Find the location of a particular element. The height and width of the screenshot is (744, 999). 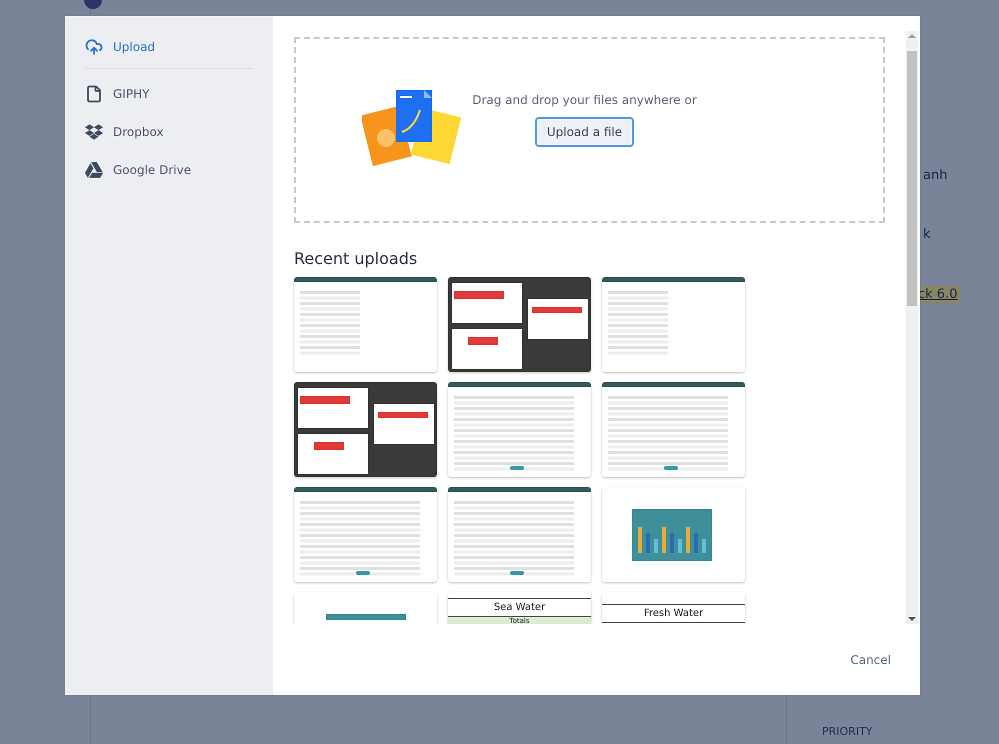

section-heading: Recent uploads is located at coordinates (356, 258).